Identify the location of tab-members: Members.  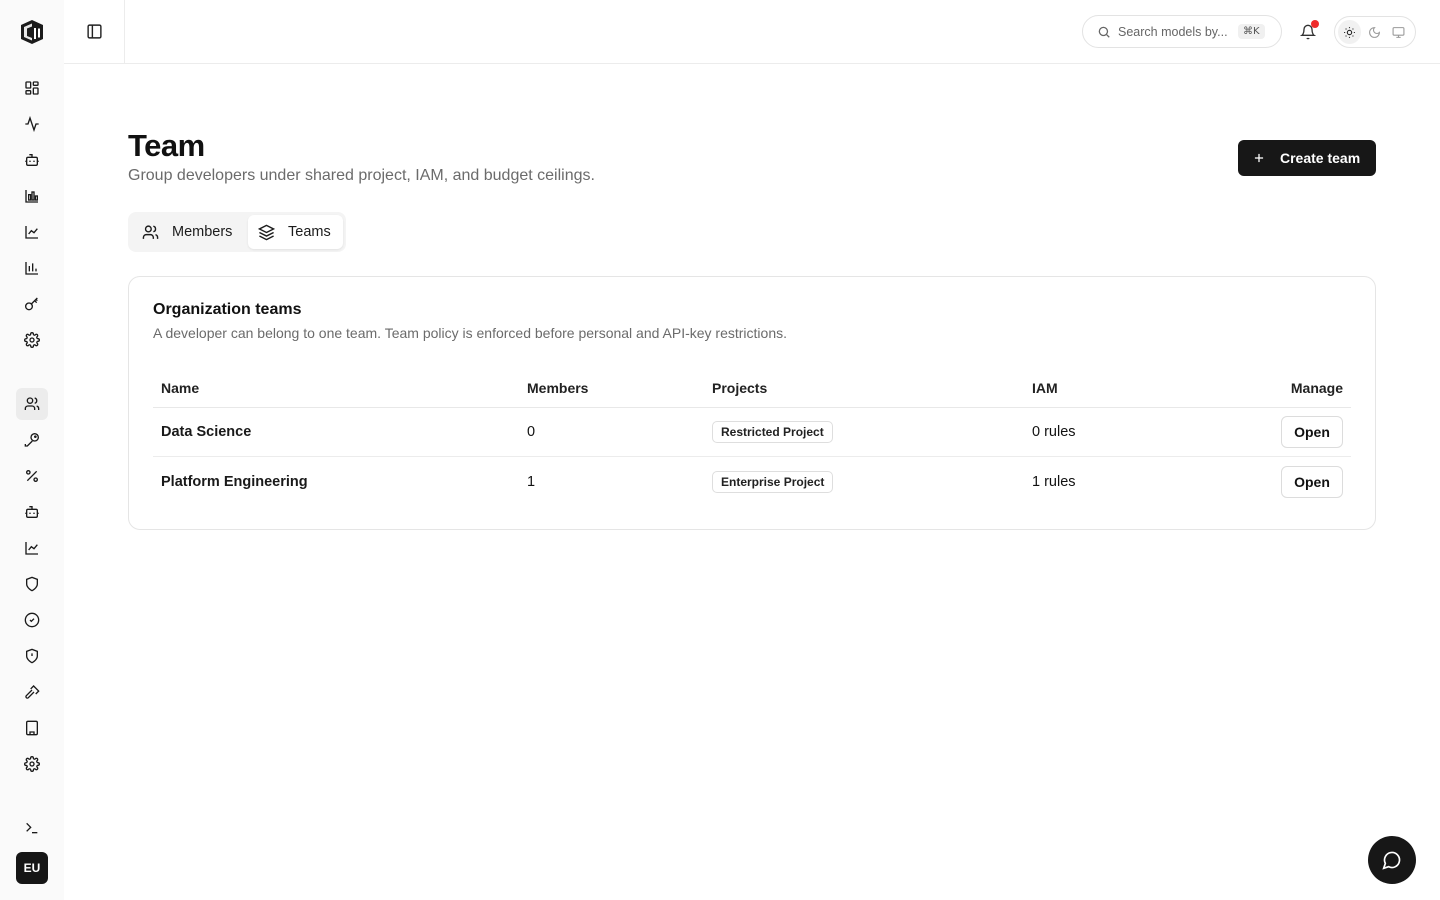
(189, 232).